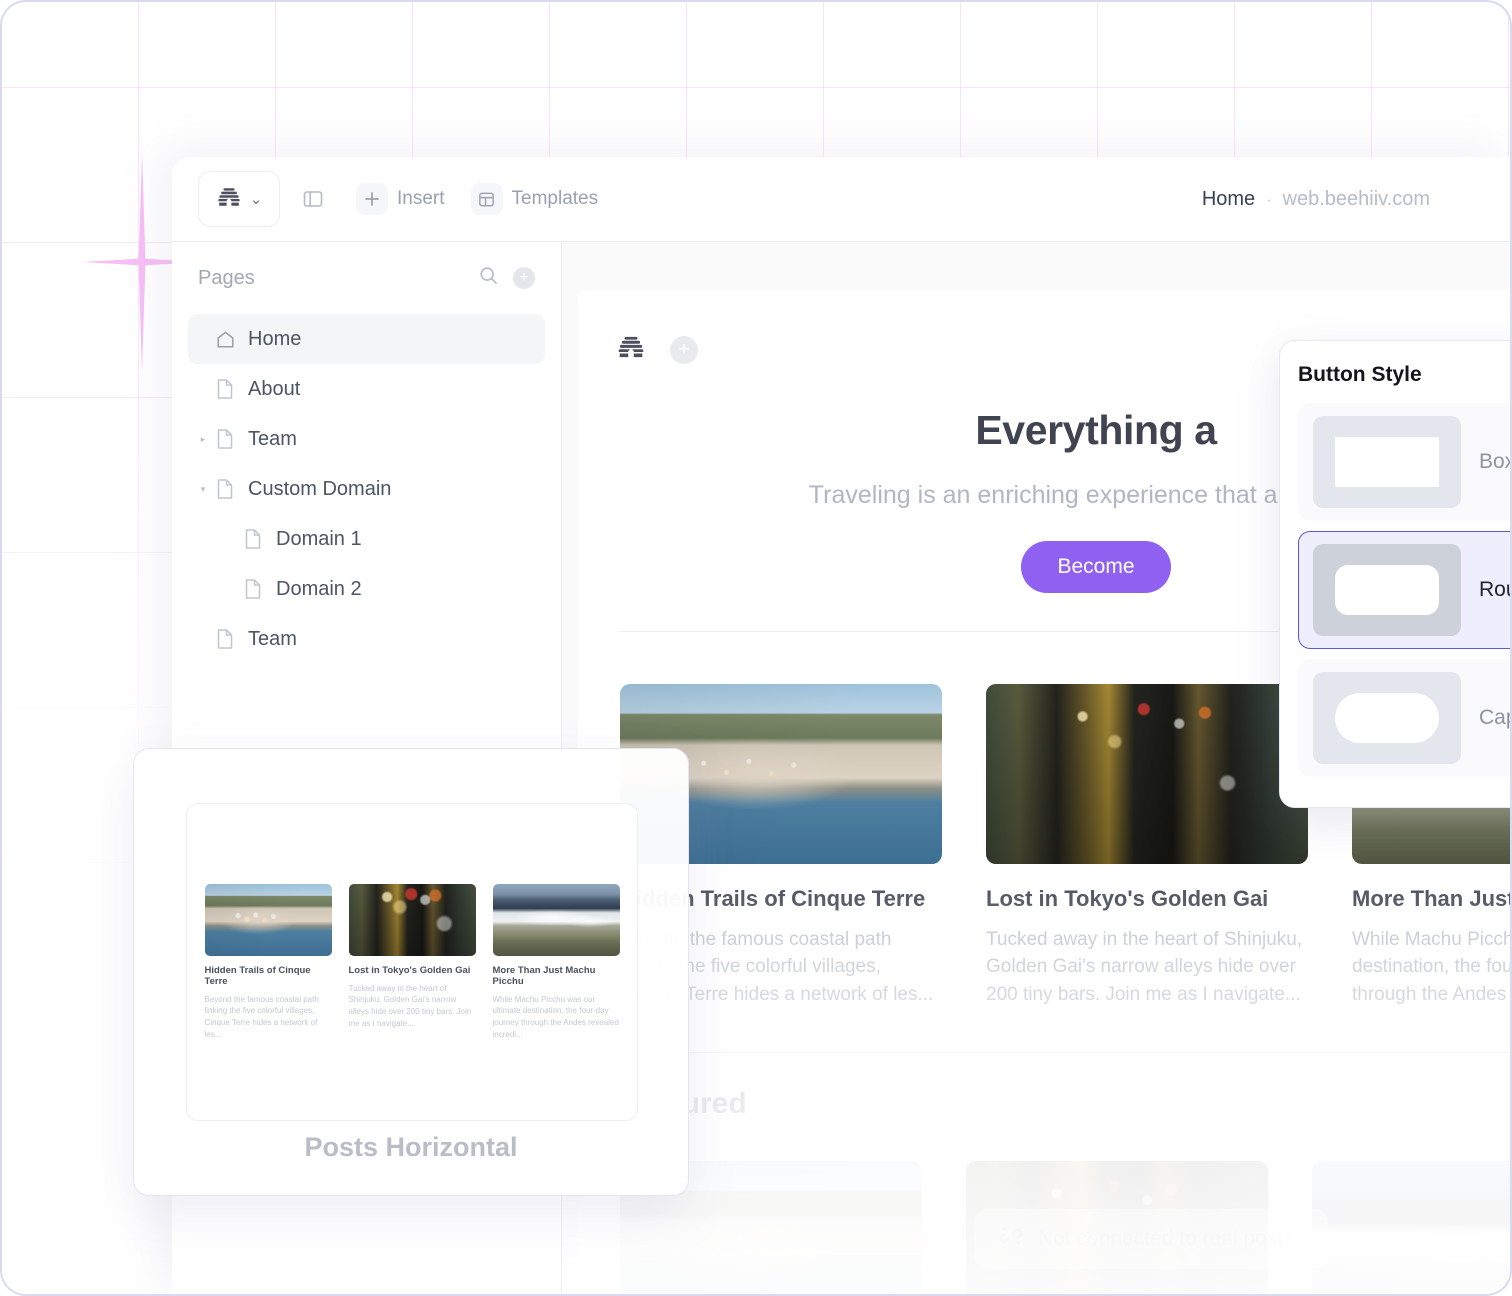  What do you see at coordinates (320, 488) in the screenshot?
I see `sidebar-item-label: Custom Domain` at bounding box center [320, 488].